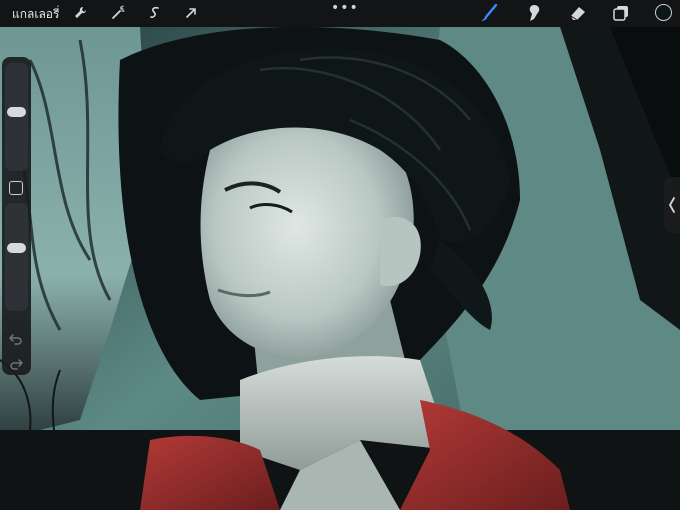 This screenshot has width=680, height=510. Describe the element at coordinates (155, 13) in the screenshot. I see `selection-icon` at that location.